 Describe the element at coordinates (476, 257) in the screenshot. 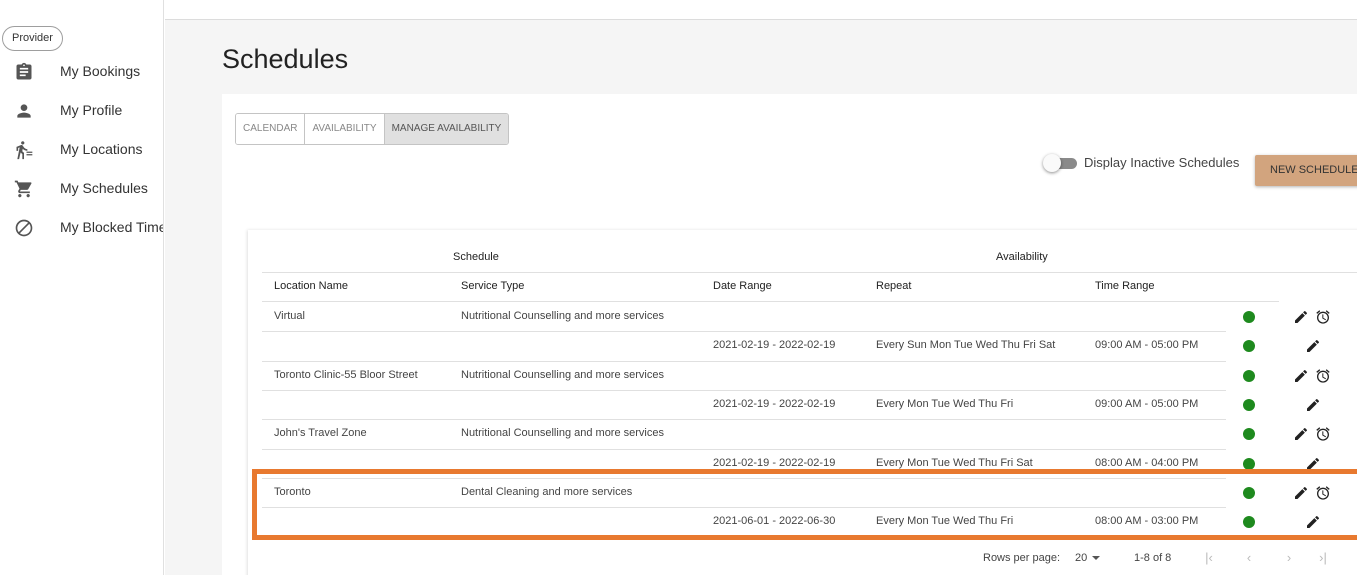

I see `group-header-schedule: Schedule` at that location.